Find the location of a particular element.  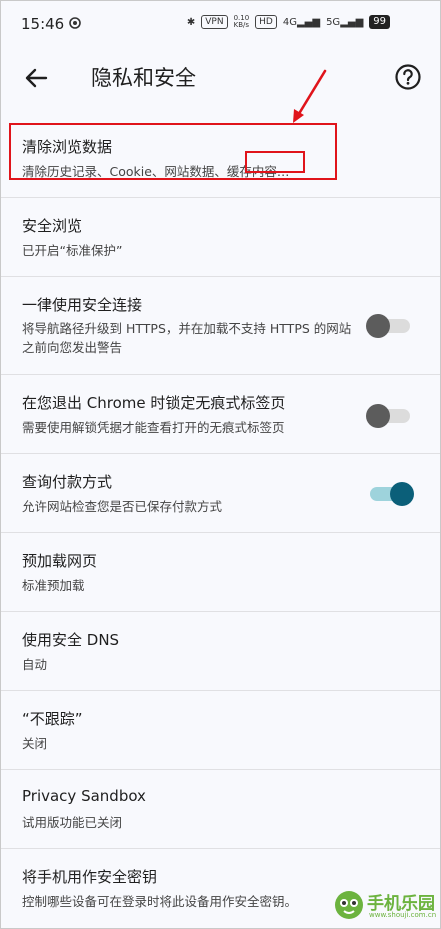

setting-title: Privacy Sandbox is located at coordinates (84, 796).